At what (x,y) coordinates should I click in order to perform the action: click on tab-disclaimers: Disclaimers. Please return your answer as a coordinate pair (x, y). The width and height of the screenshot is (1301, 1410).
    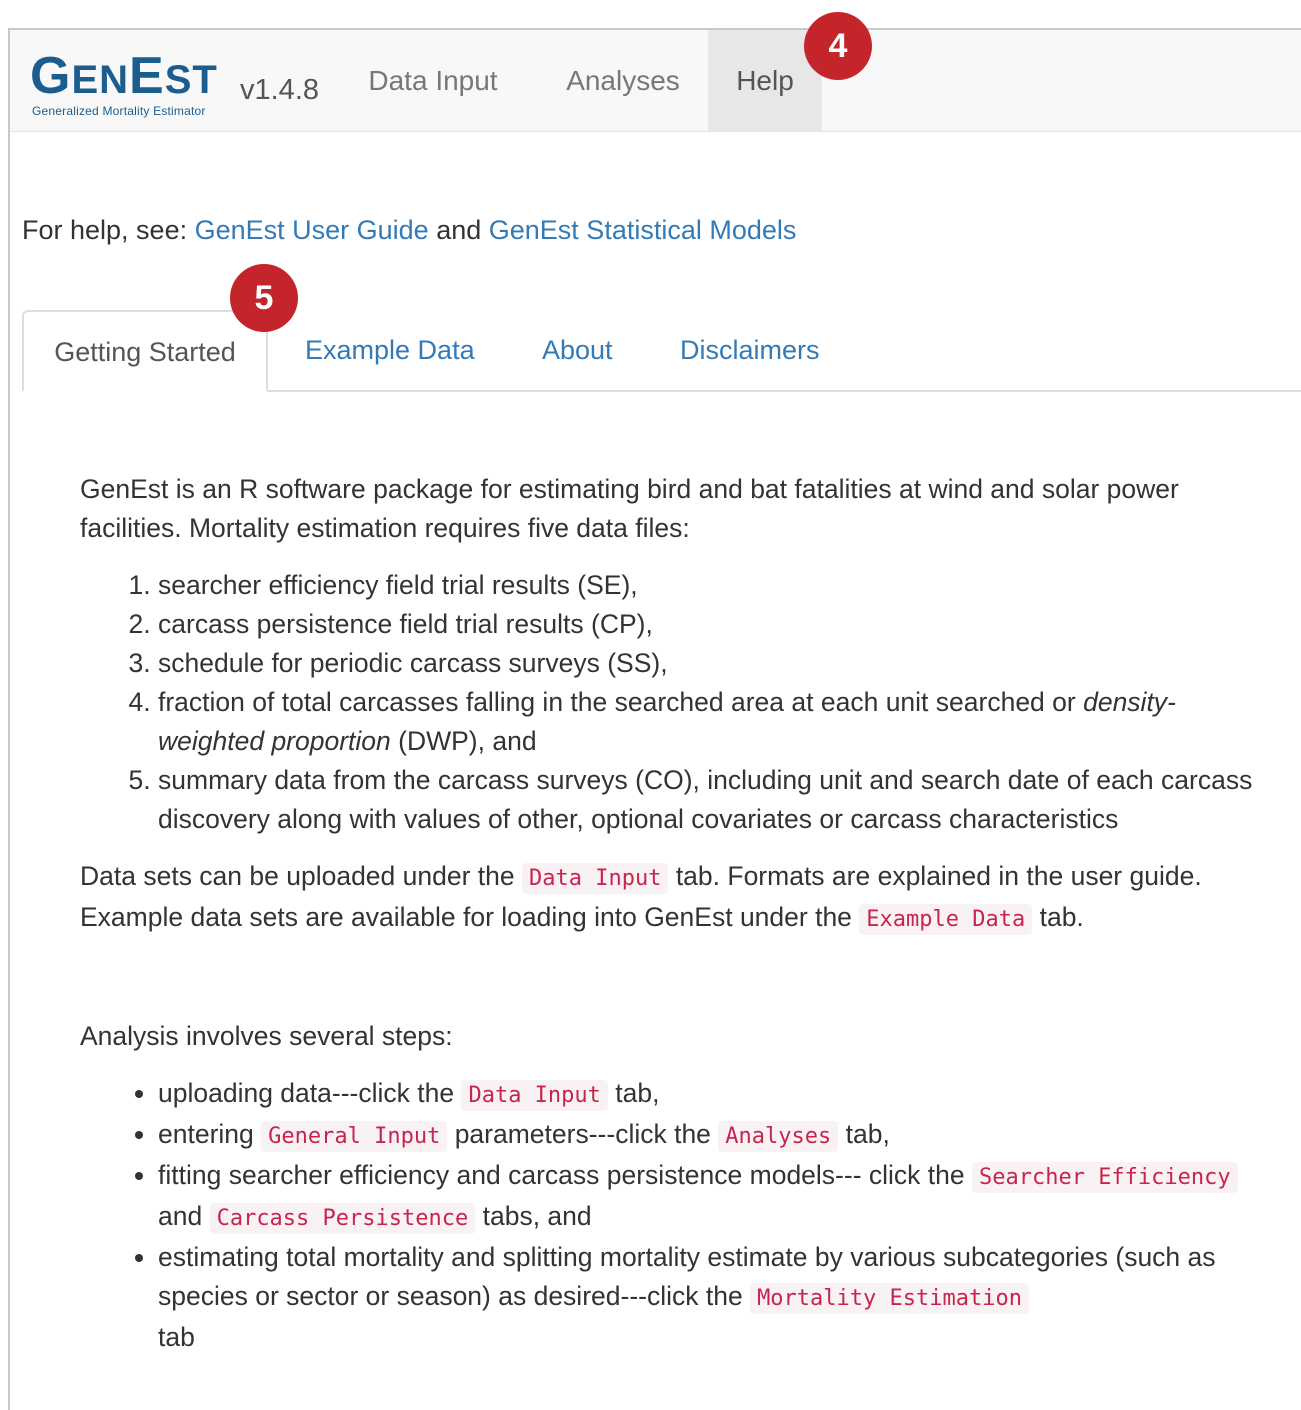
    Looking at the image, I should click on (750, 350).